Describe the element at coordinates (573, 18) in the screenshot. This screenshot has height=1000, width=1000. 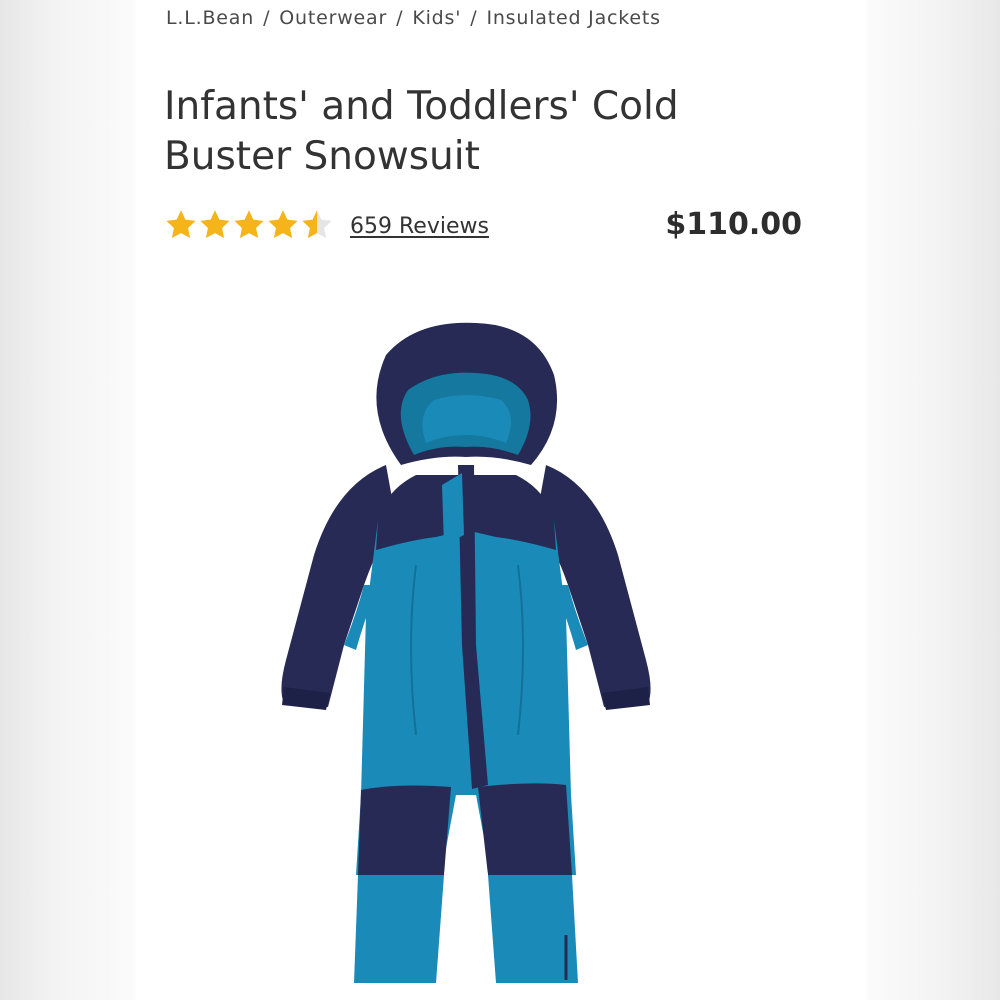
I see `breadcrumb-item-insulated-jackets: Insulated Jackets` at that location.